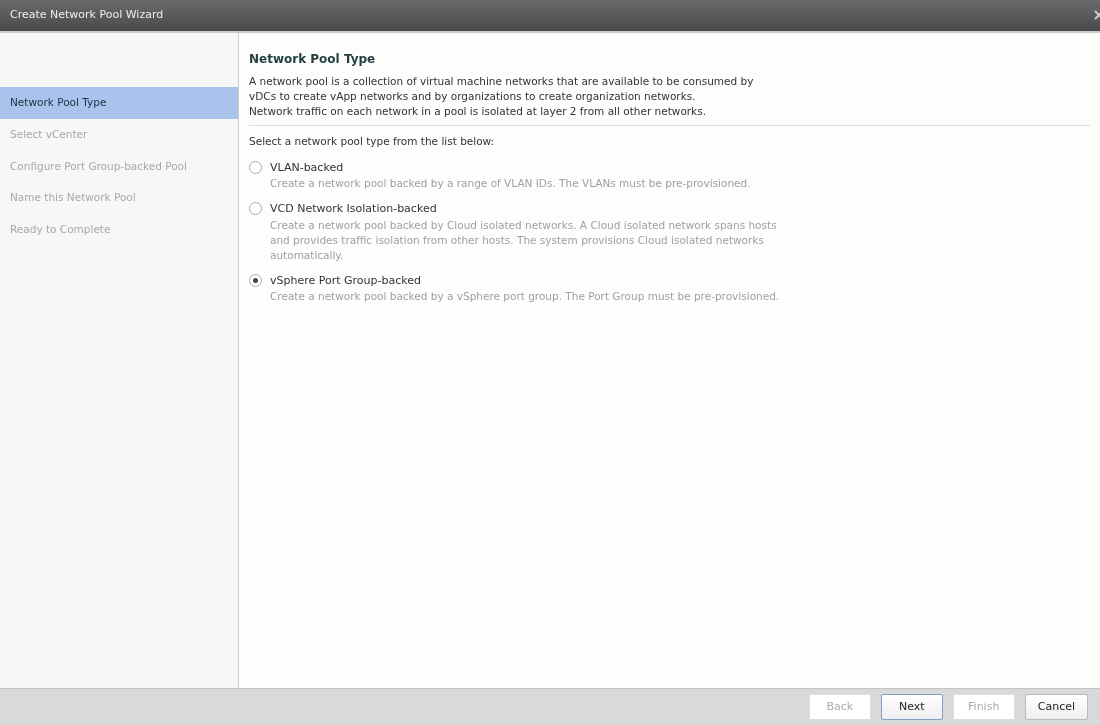 Image resolution: width=1100 pixels, height=725 pixels. What do you see at coordinates (502, 81) in the screenshot?
I see `description-text: A network pool is a collection of virtual machine networks that are available to be consumed by` at bounding box center [502, 81].